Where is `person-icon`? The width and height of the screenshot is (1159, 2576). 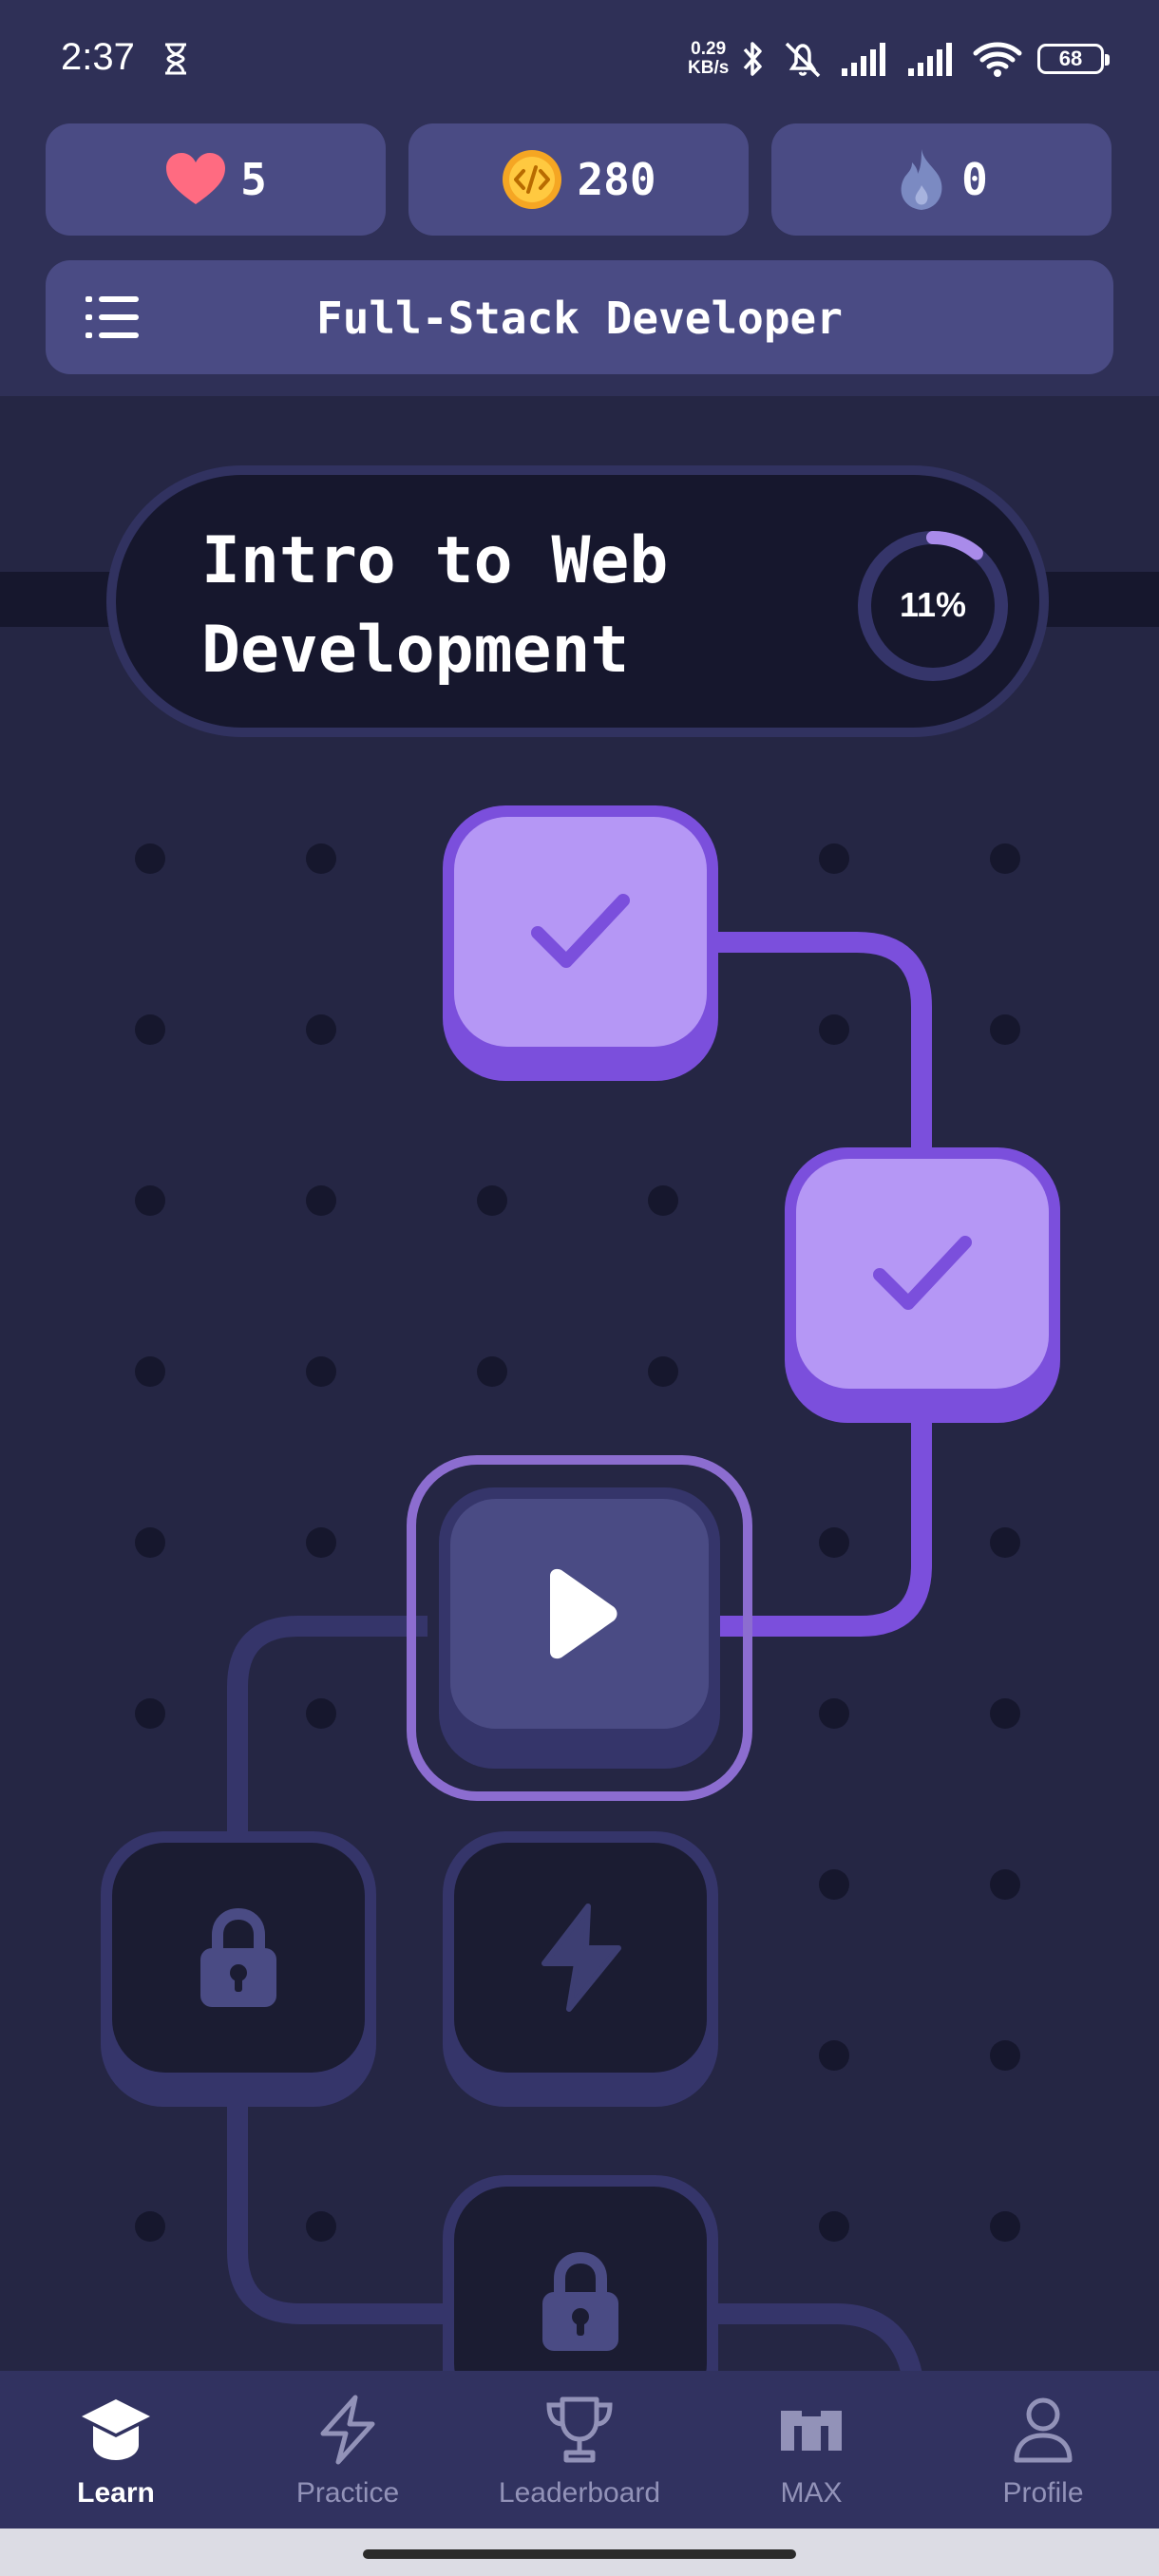 person-icon is located at coordinates (1043, 2430).